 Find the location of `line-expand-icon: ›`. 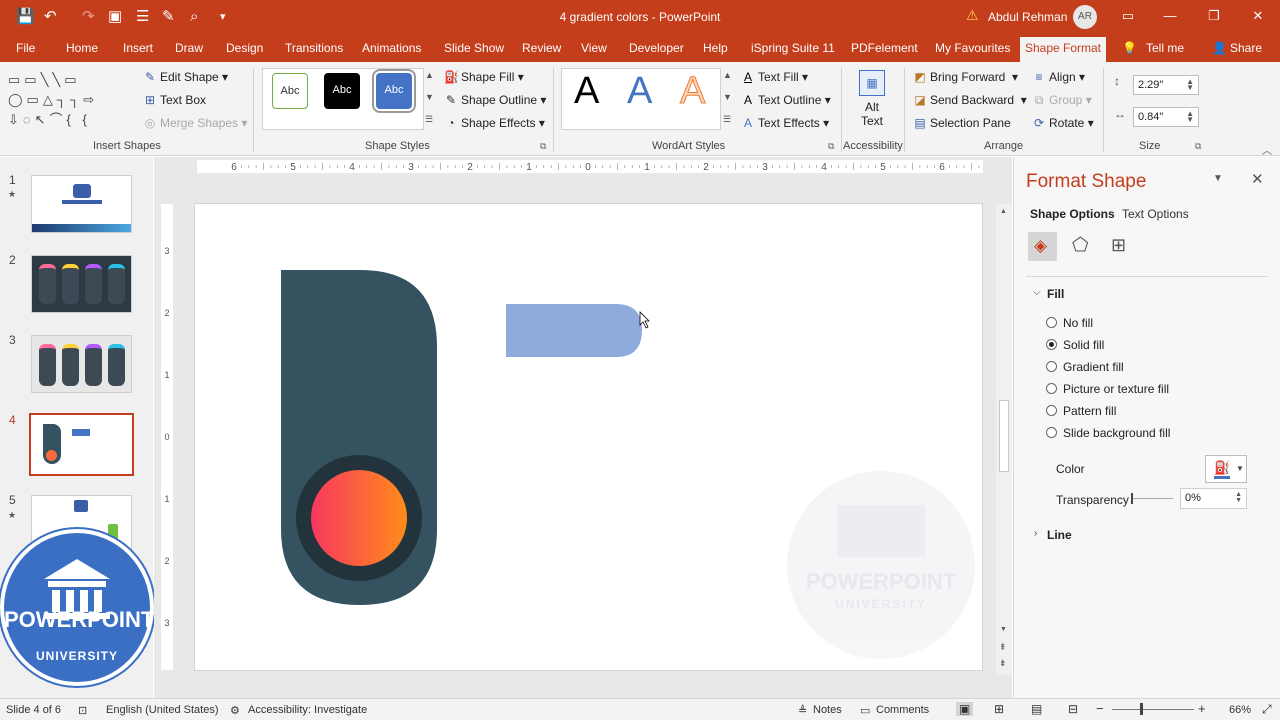

line-expand-icon: › is located at coordinates (1035, 533).